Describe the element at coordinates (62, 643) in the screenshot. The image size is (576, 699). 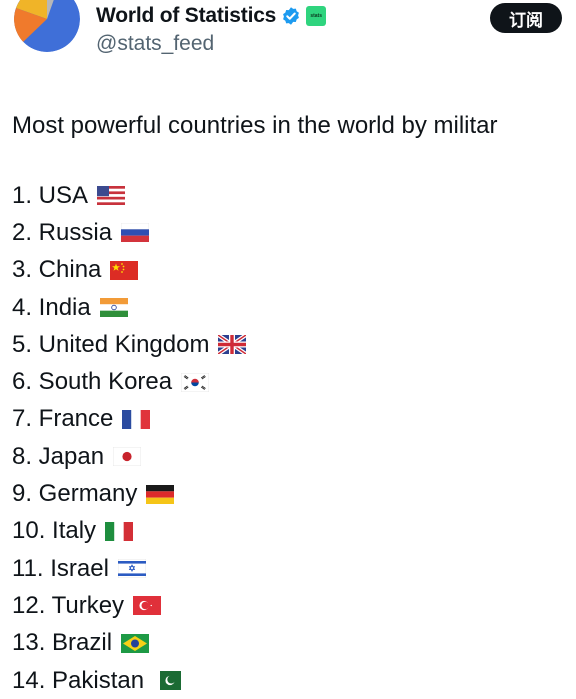
I see `ranking-label: 13. Brazil` at that location.